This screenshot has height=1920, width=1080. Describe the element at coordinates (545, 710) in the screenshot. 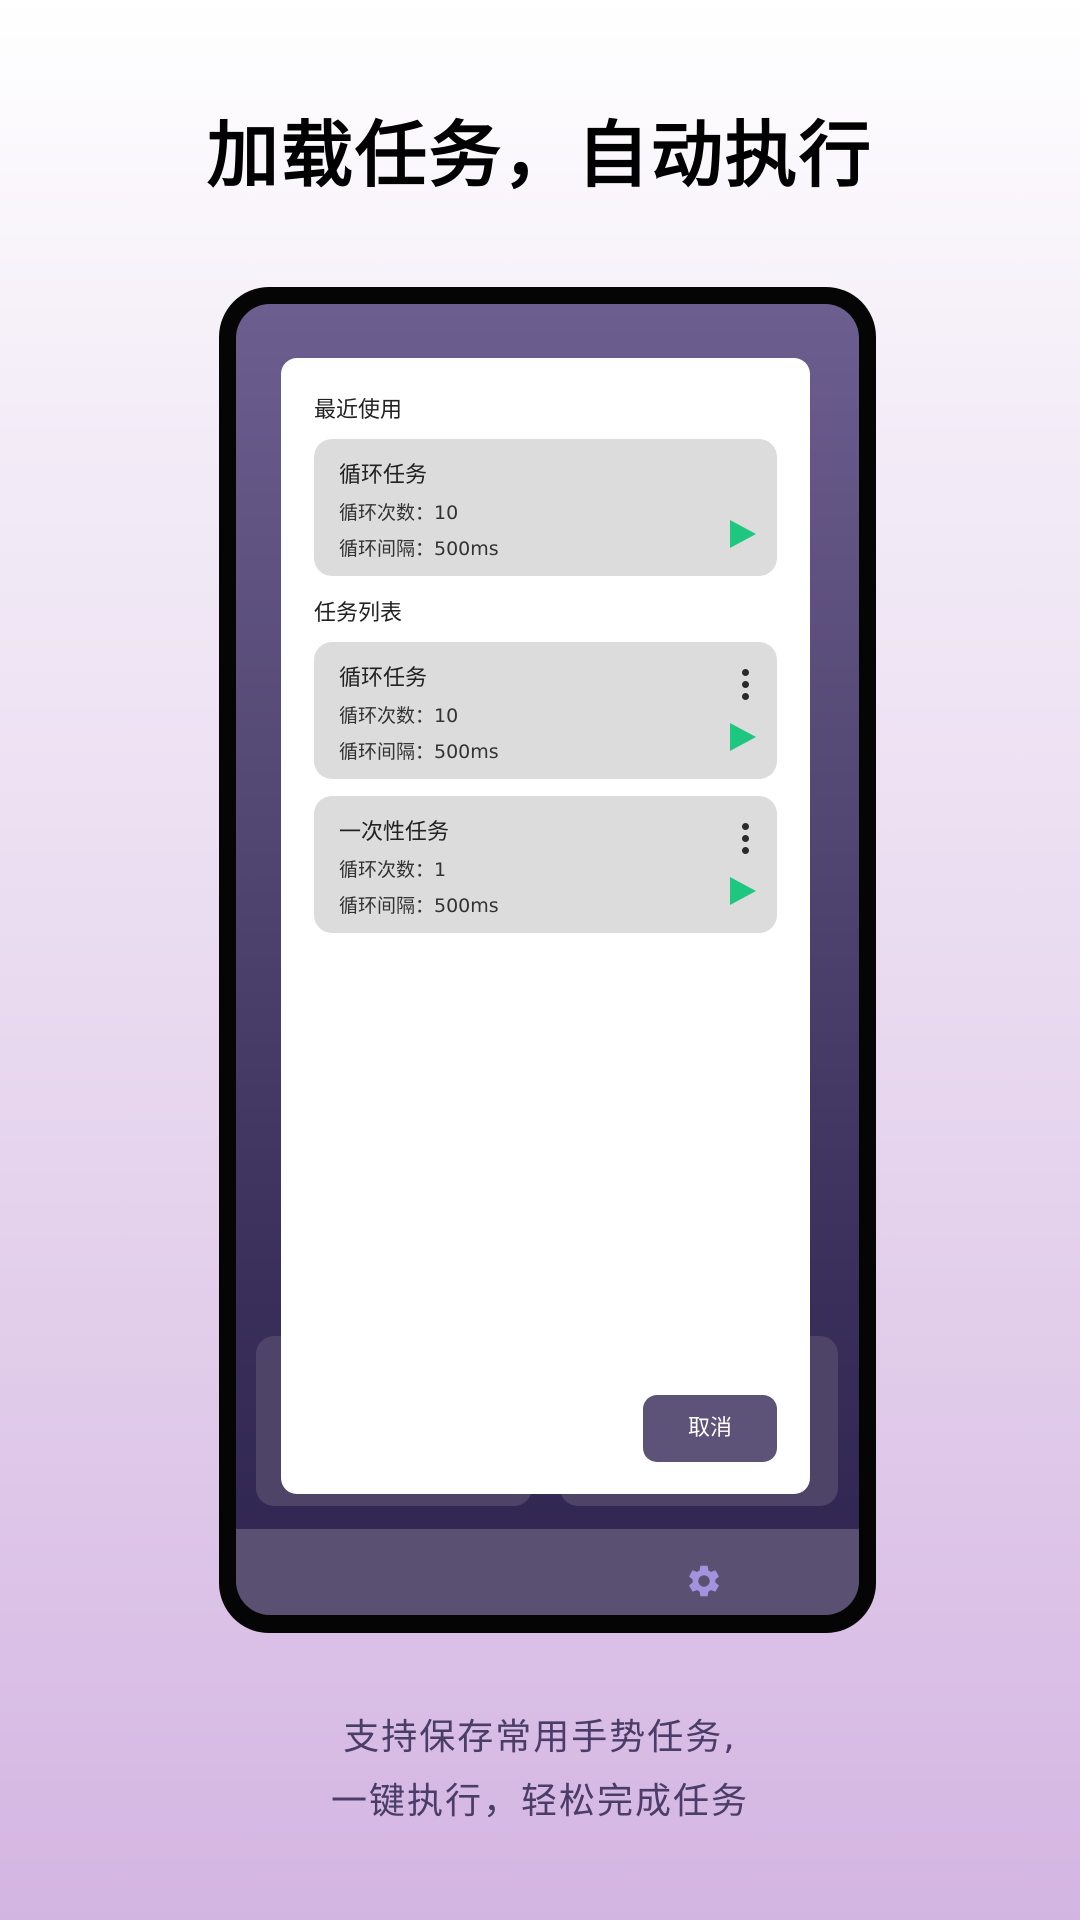

I see `task-card: 循环任务 循环次数：10 循环间隔：500ms` at that location.